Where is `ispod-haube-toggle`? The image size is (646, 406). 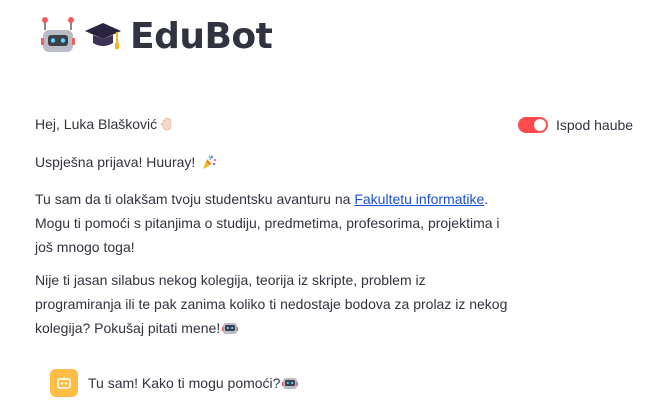
ispod-haube-toggle is located at coordinates (533, 125).